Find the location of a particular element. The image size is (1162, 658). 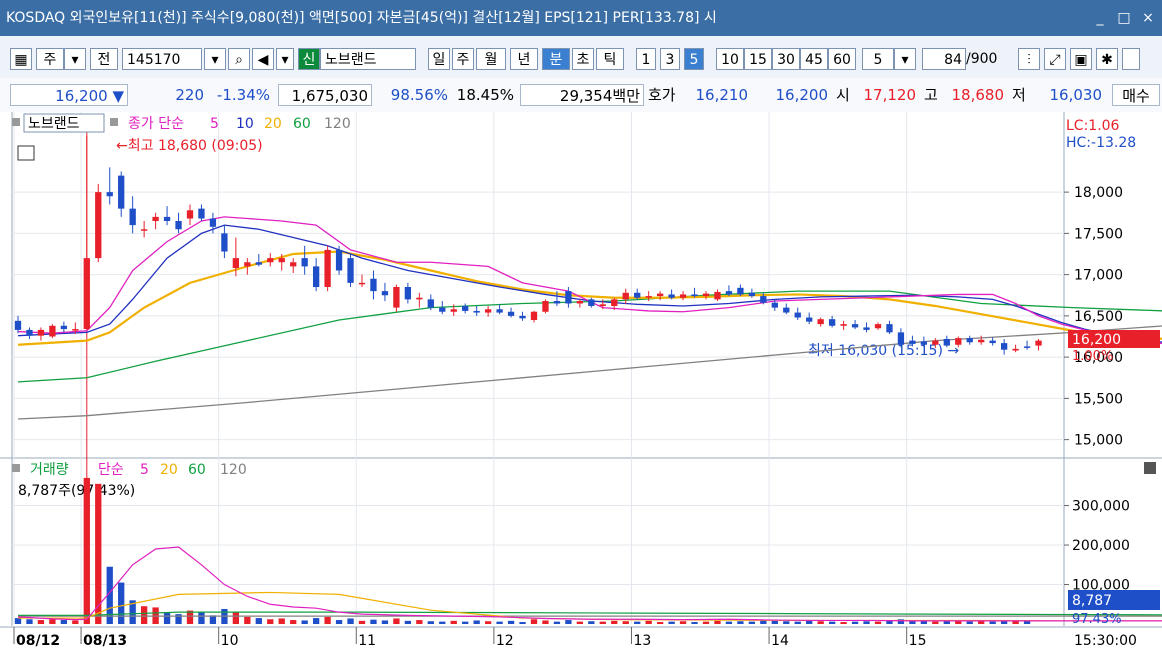

interval-60: 60 is located at coordinates (842, 59).